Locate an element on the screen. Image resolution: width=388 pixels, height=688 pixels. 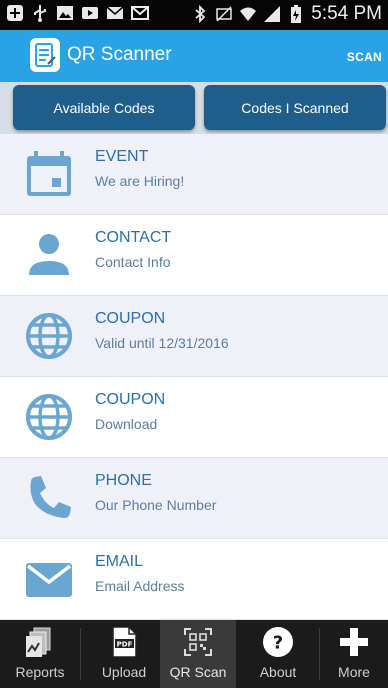
item-description: Contact Info is located at coordinates (133, 262).